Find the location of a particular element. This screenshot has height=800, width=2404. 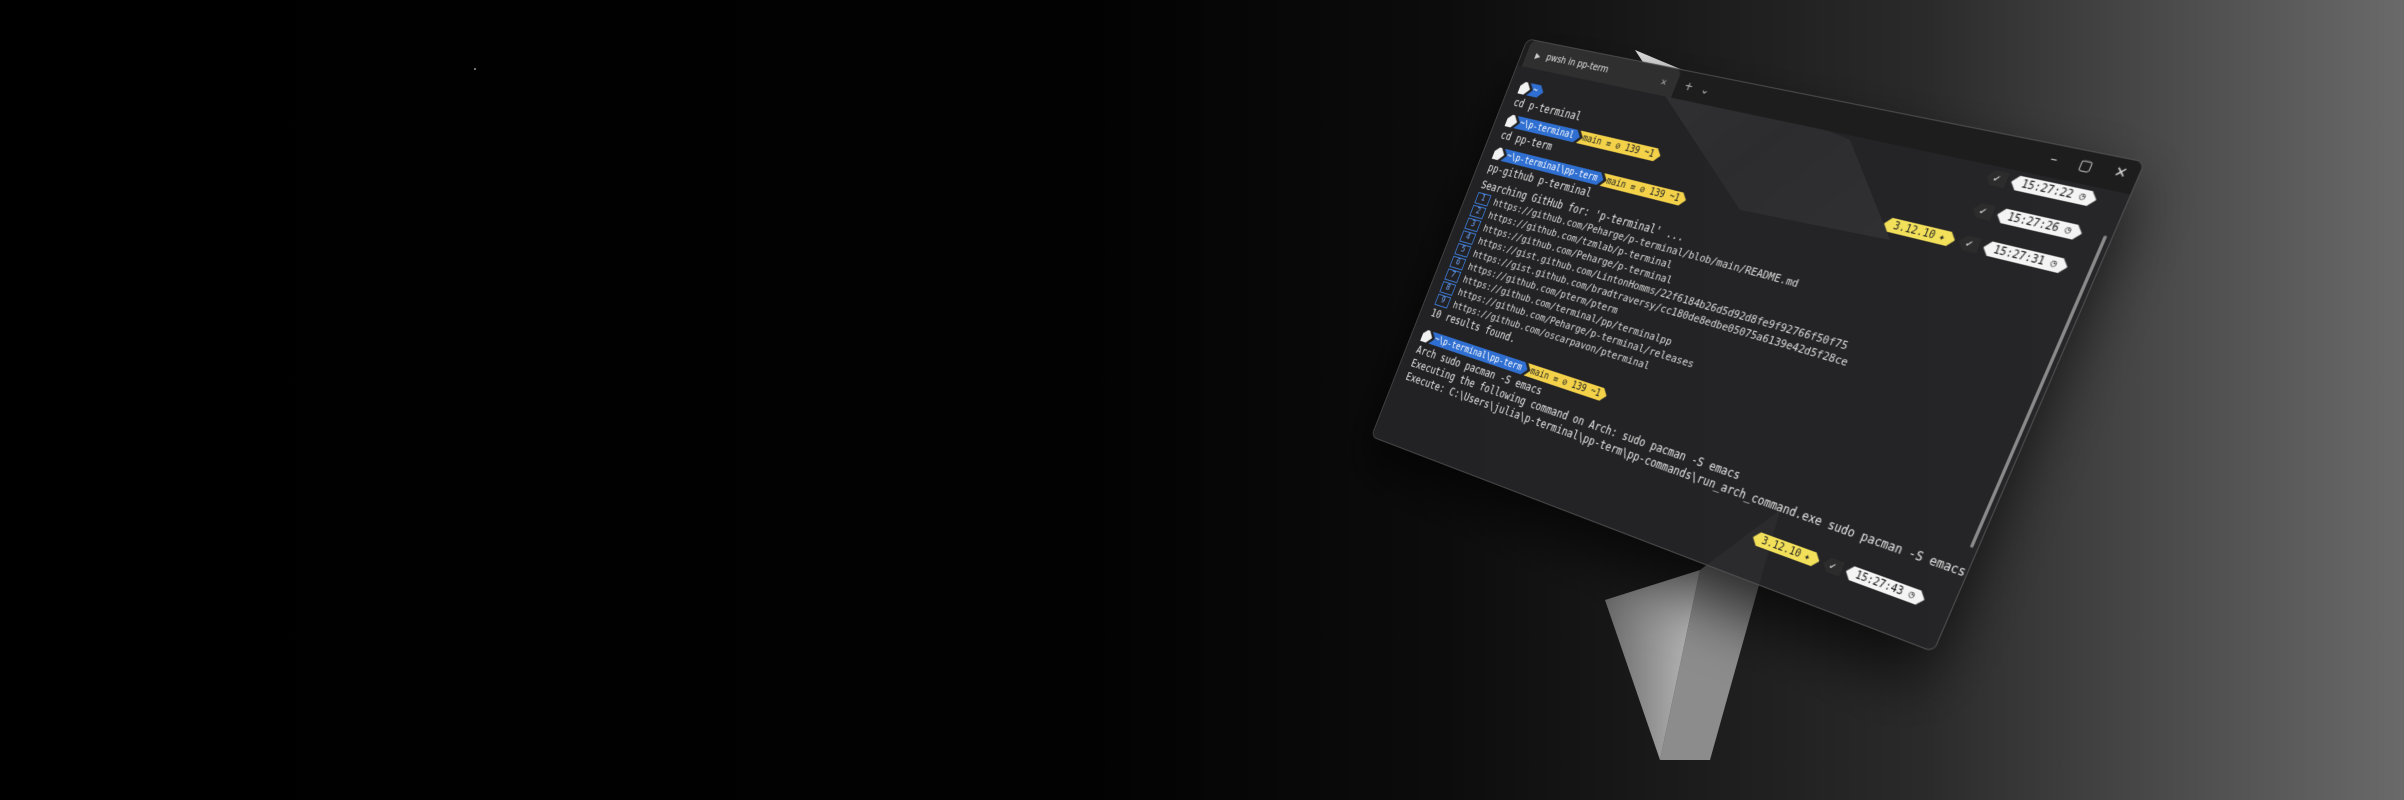

version-text: 3.12.10 is located at coordinates (1781, 547).